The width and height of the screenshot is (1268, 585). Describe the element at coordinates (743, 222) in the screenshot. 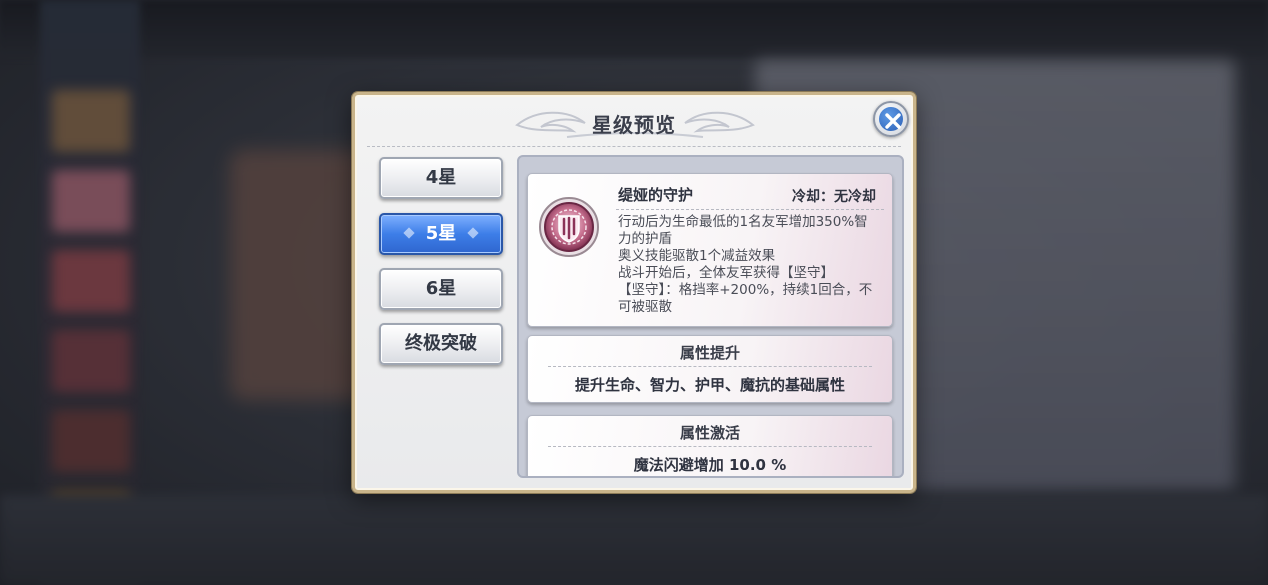

I see `skill-desc-line: 行动后为生命最低的1名友军增加350%智` at that location.